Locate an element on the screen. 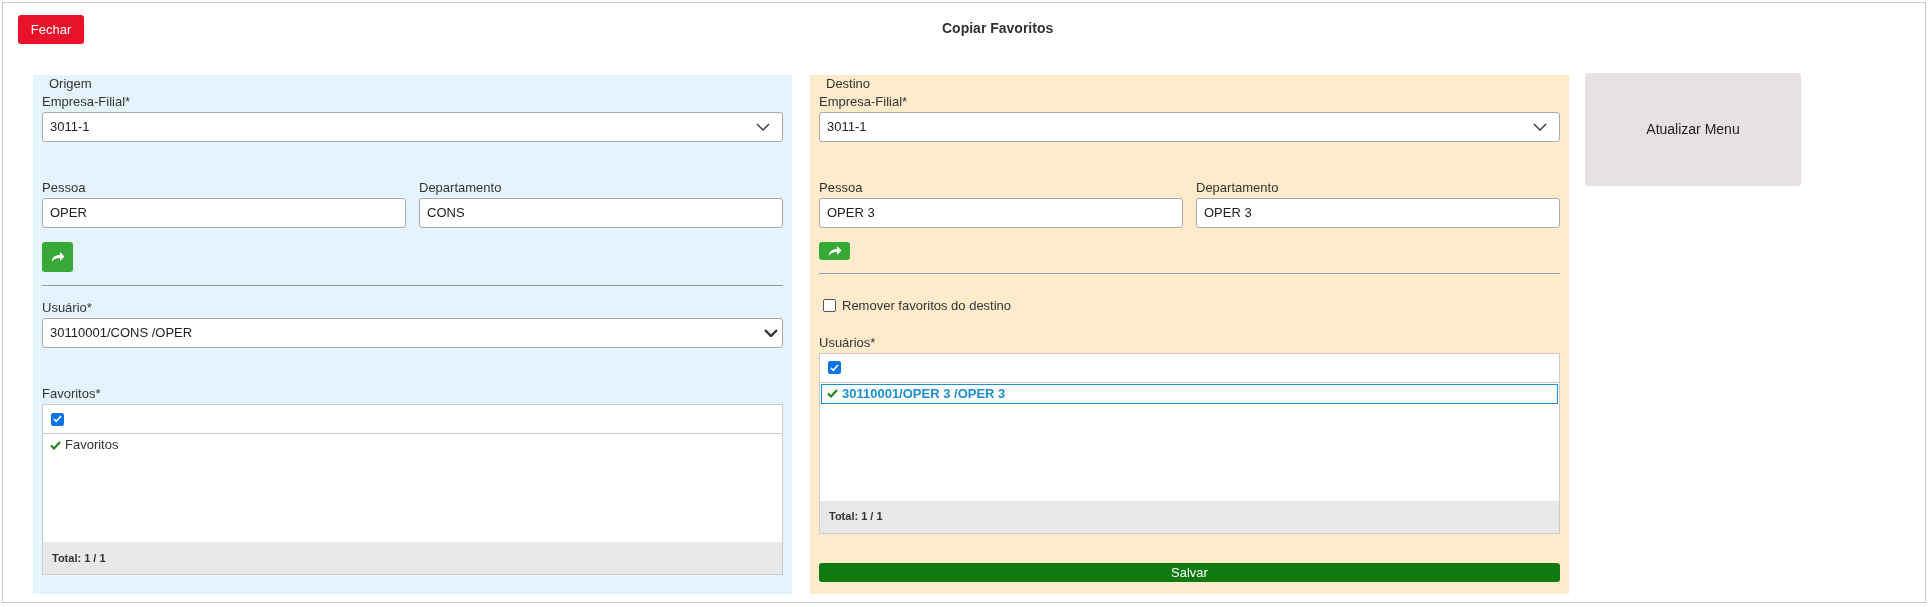 The height and width of the screenshot is (607, 1928). field-label: Usuário* is located at coordinates (67, 308).